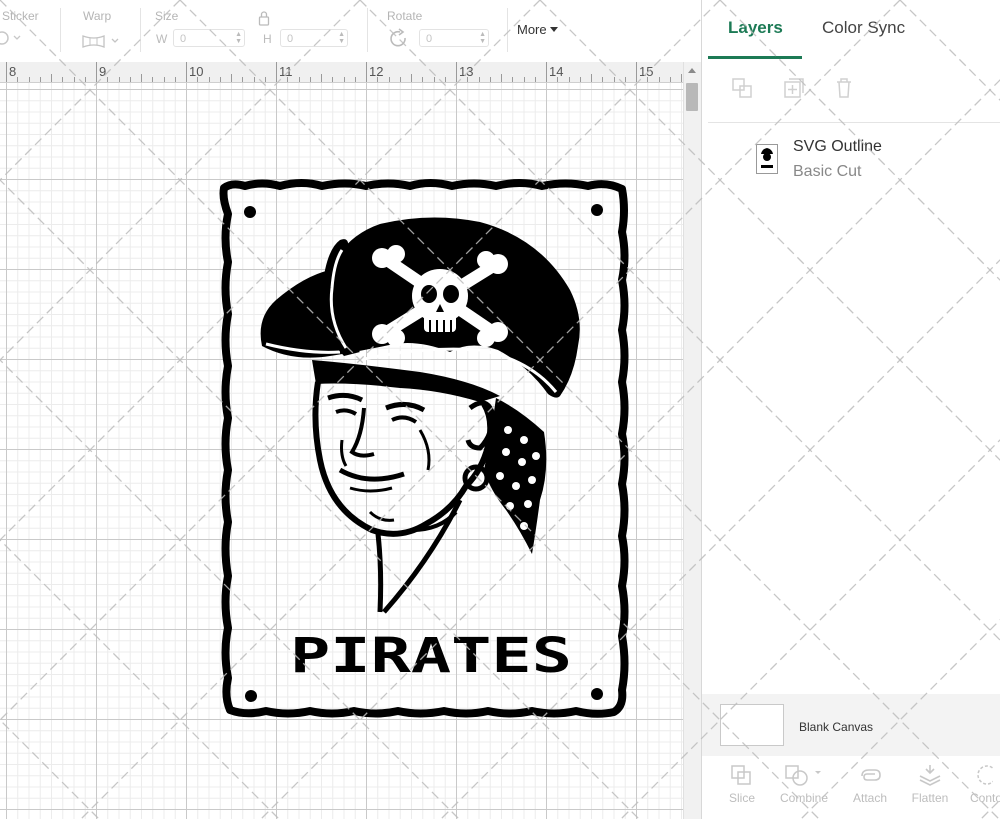 Image resolution: width=1000 pixels, height=819 pixels. What do you see at coordinates (454, 38) in the screenshot?
I see `rotate-input: 0 ▲ ▼` at bounding box center [454, 38].